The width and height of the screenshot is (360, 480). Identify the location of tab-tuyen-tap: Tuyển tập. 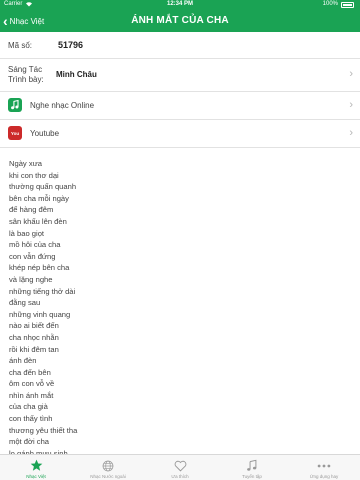
(252, 467).